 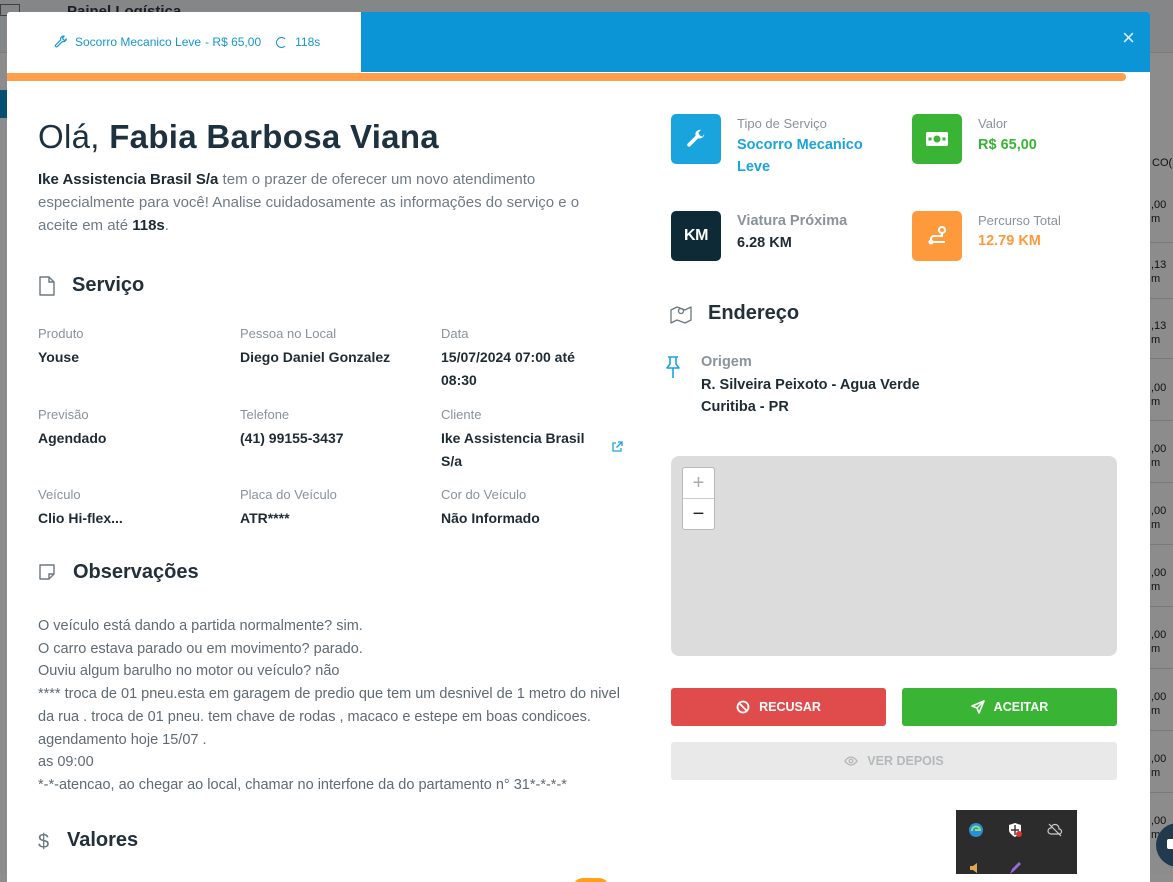 What do you see at coordinates (48, 285) in the screenshot?
I see `document-icon` at bounding box center [48, 285].